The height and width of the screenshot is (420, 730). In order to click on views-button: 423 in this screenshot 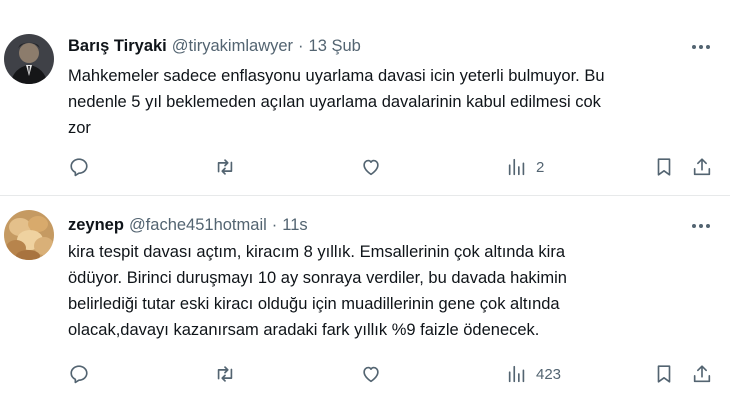, I will do `click(533, 374)`.